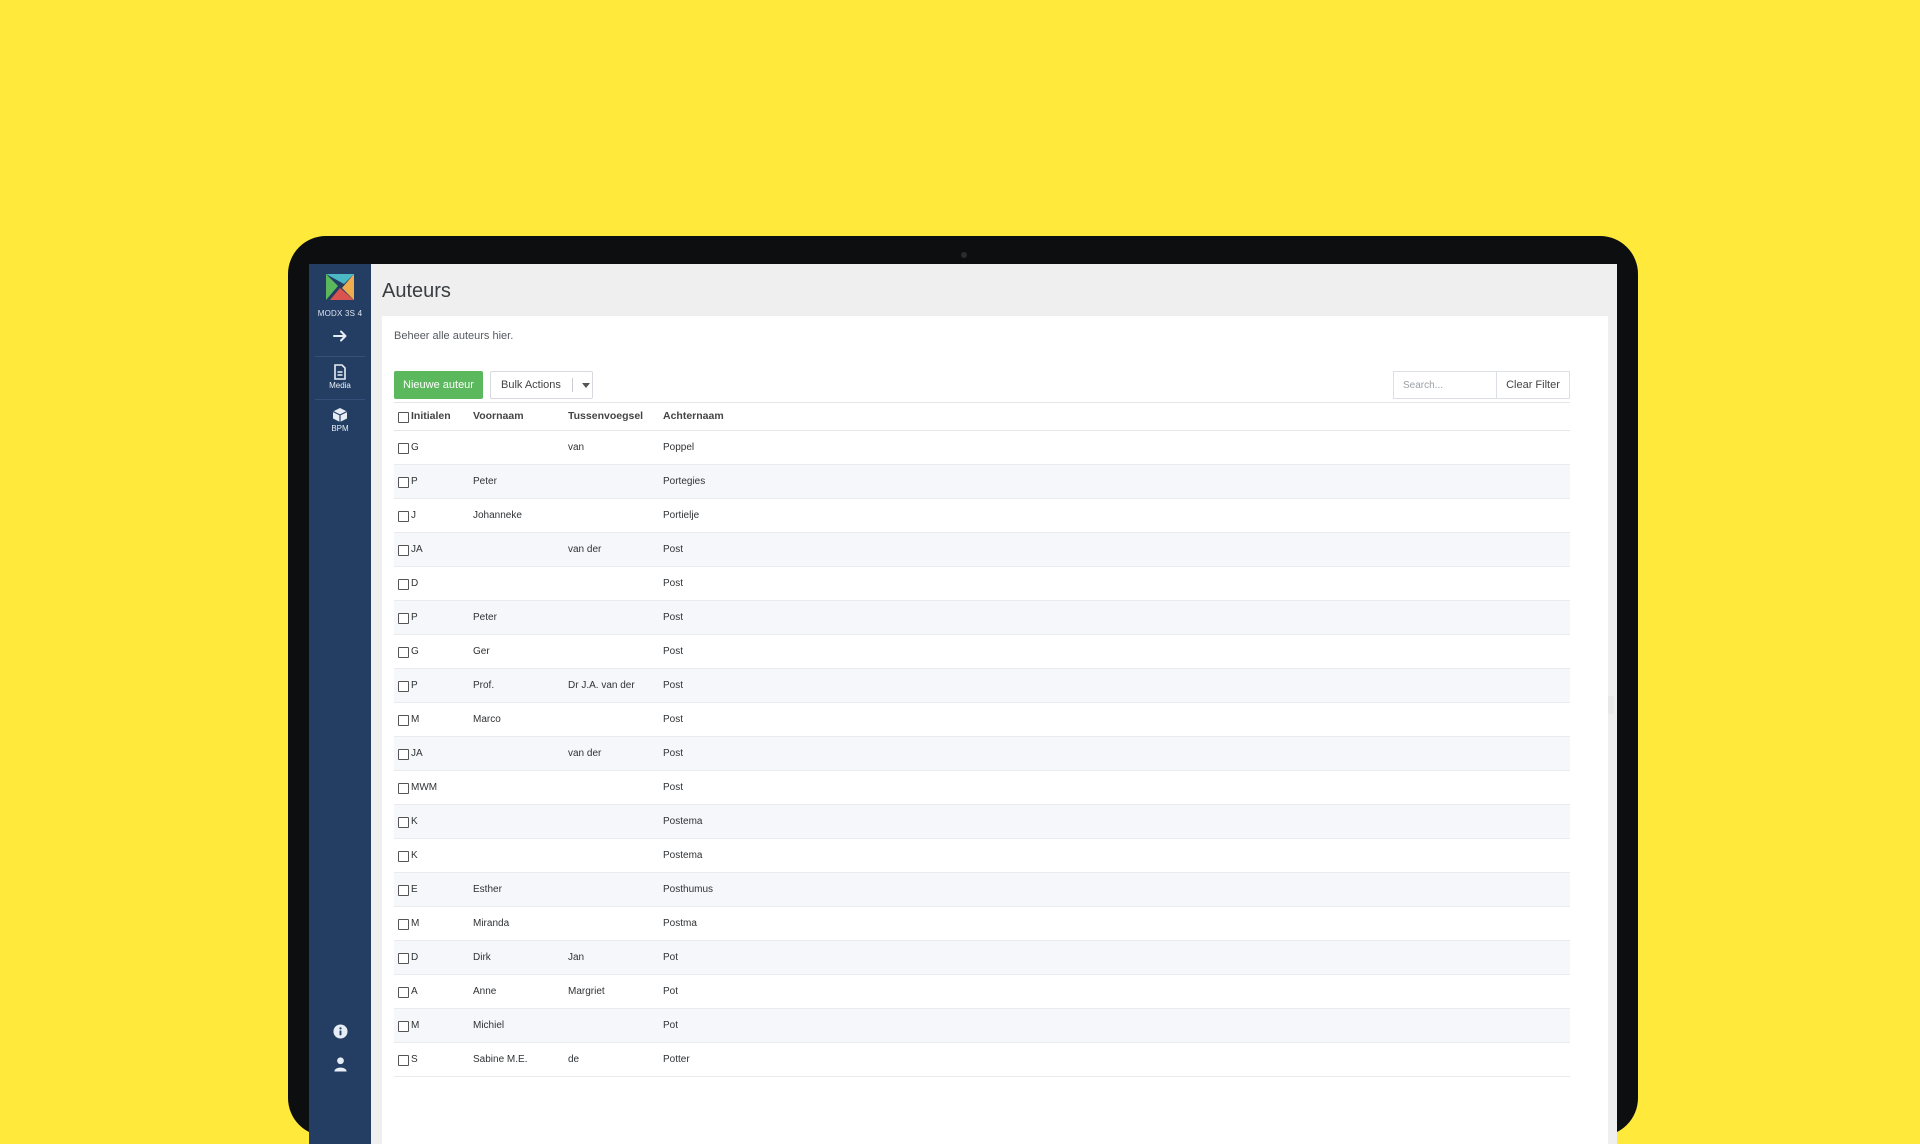 This screenshot has height=1144, width=1920. What do you see at coordinates (681, 515) in the screenshot?
I see `cell-achternaam: Portielje` at bounding box center [681, 515].